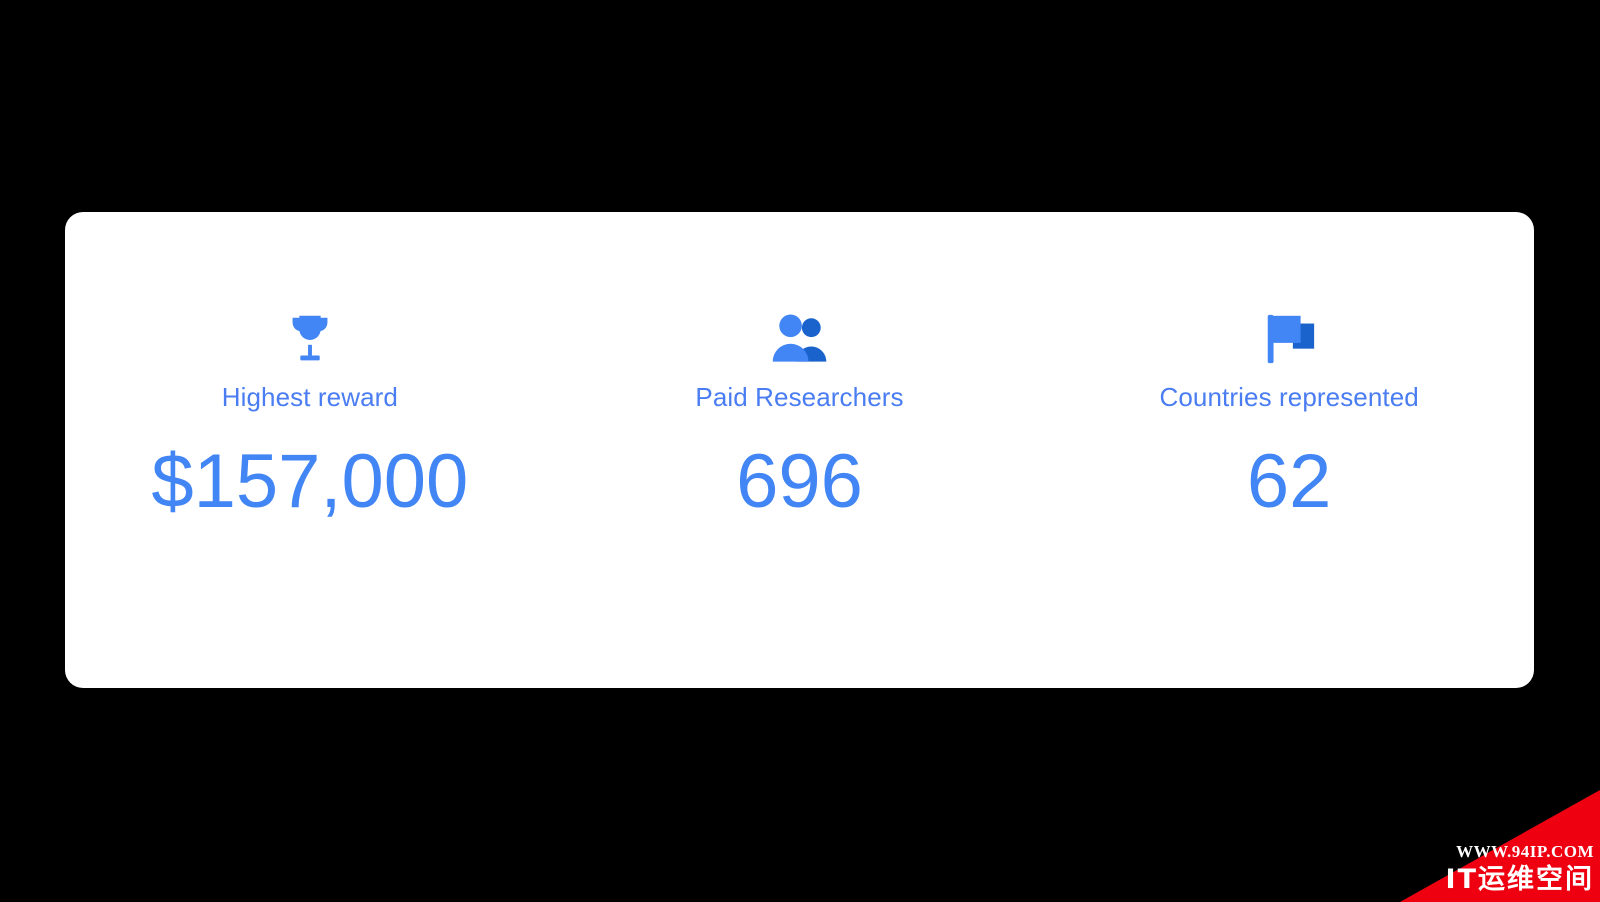  I want to click on stat-label: Paid Researchers, so click(799, 397).